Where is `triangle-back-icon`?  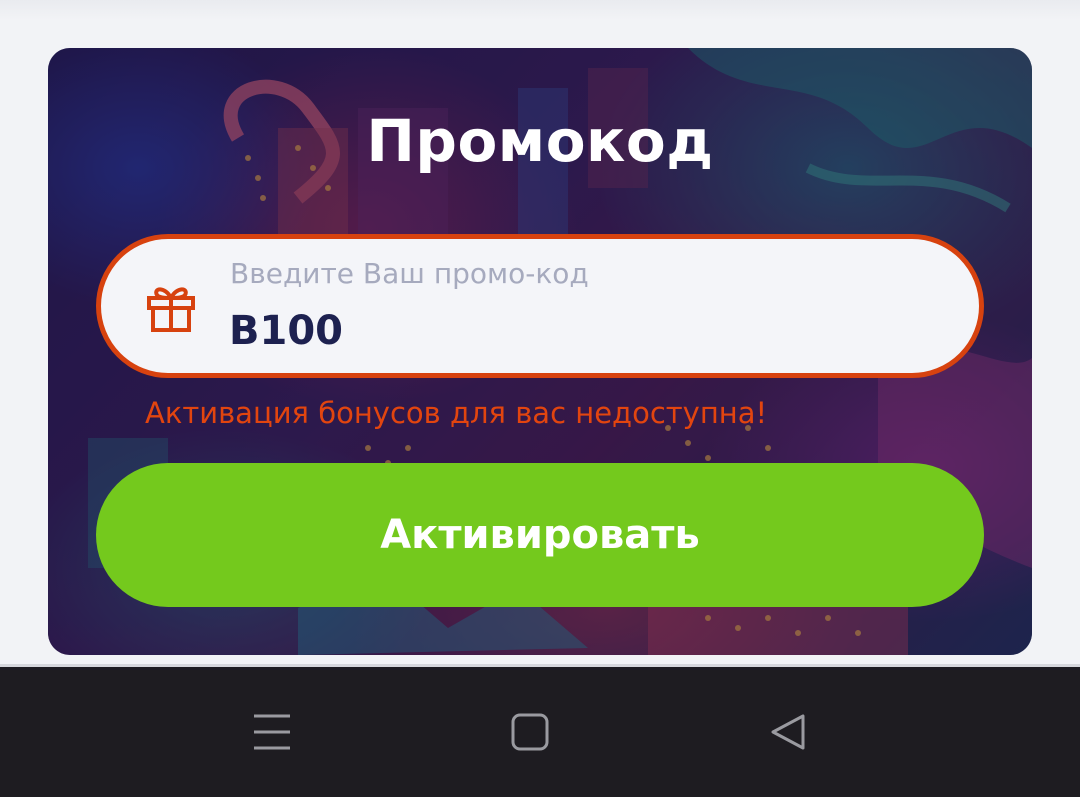
triangle-back-icon is located at coordinates (788, 732).